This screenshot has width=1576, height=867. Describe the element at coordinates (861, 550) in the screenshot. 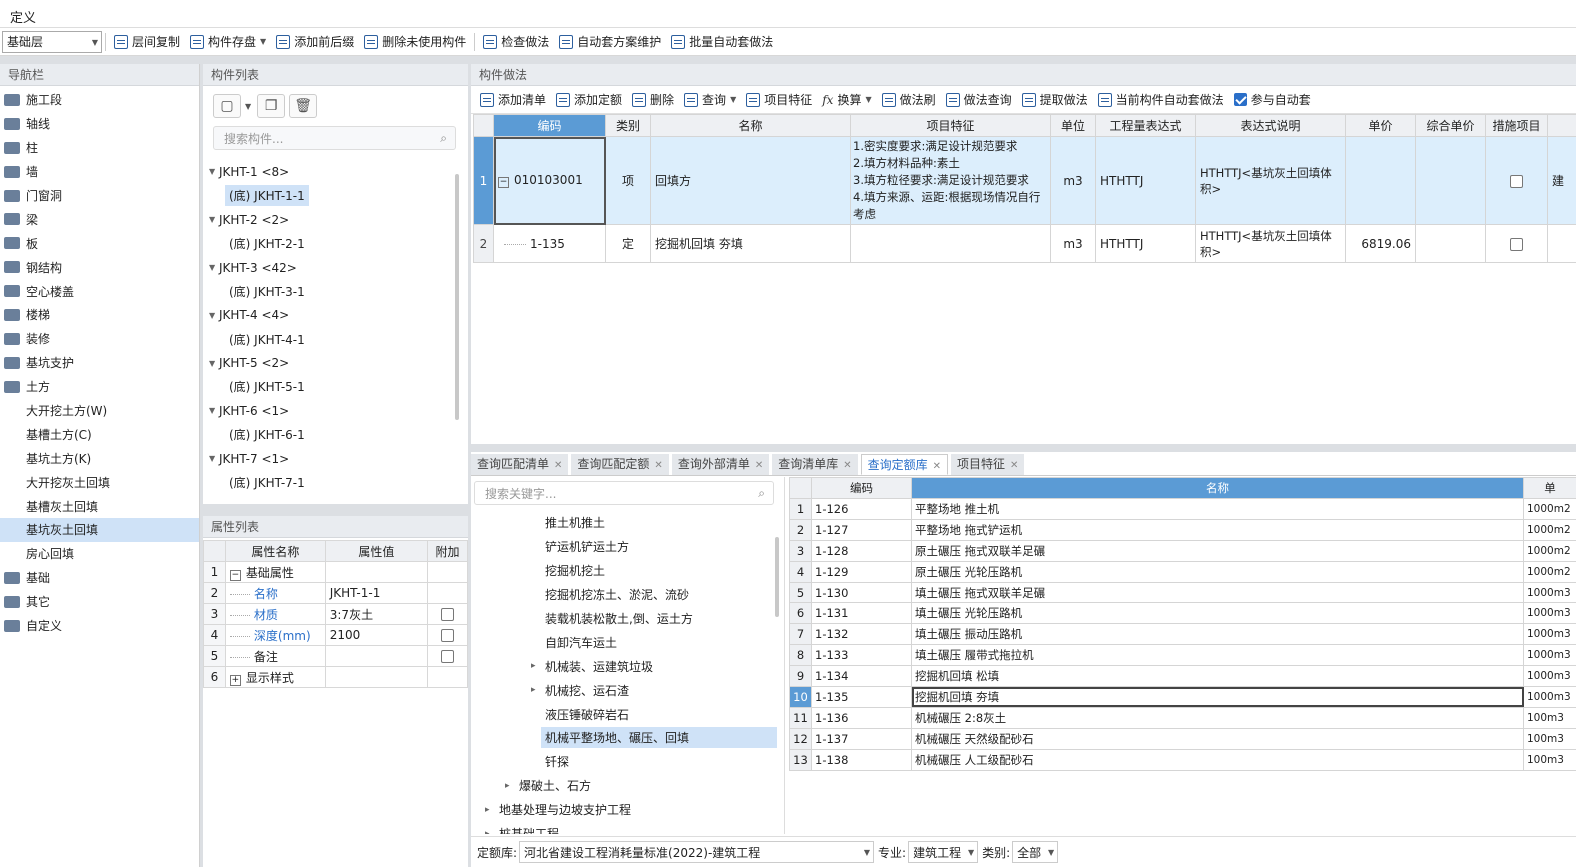

I see `quota-code: 1-128` at that location.